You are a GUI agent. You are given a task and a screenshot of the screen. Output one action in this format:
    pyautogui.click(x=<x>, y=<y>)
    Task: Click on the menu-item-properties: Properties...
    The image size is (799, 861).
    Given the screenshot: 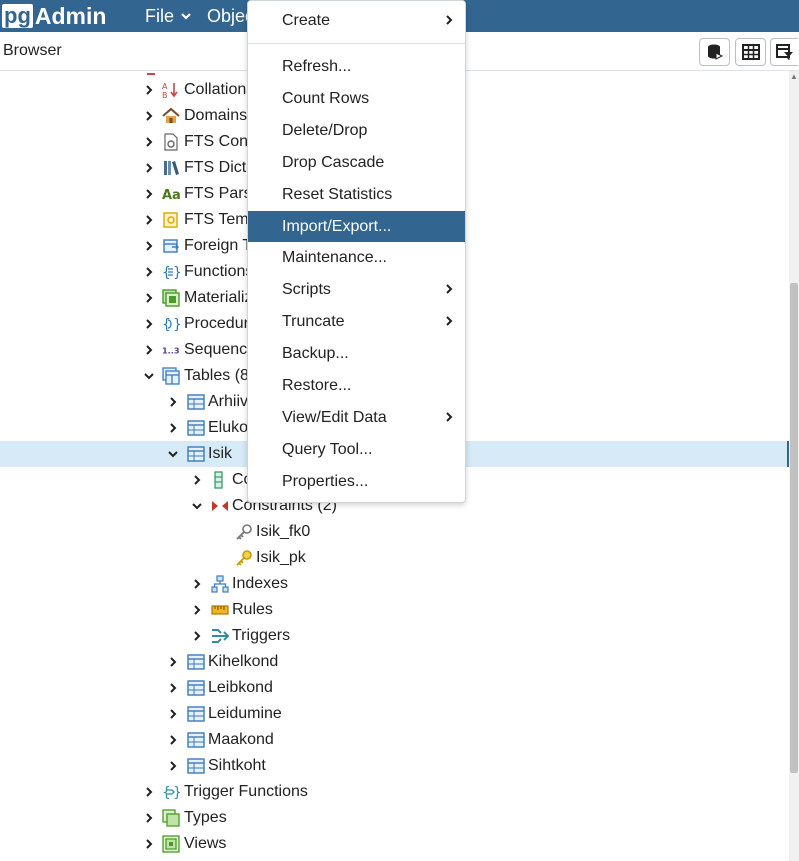 What is the action you would take?
    pyautogui.click(x=356, y=481)
    